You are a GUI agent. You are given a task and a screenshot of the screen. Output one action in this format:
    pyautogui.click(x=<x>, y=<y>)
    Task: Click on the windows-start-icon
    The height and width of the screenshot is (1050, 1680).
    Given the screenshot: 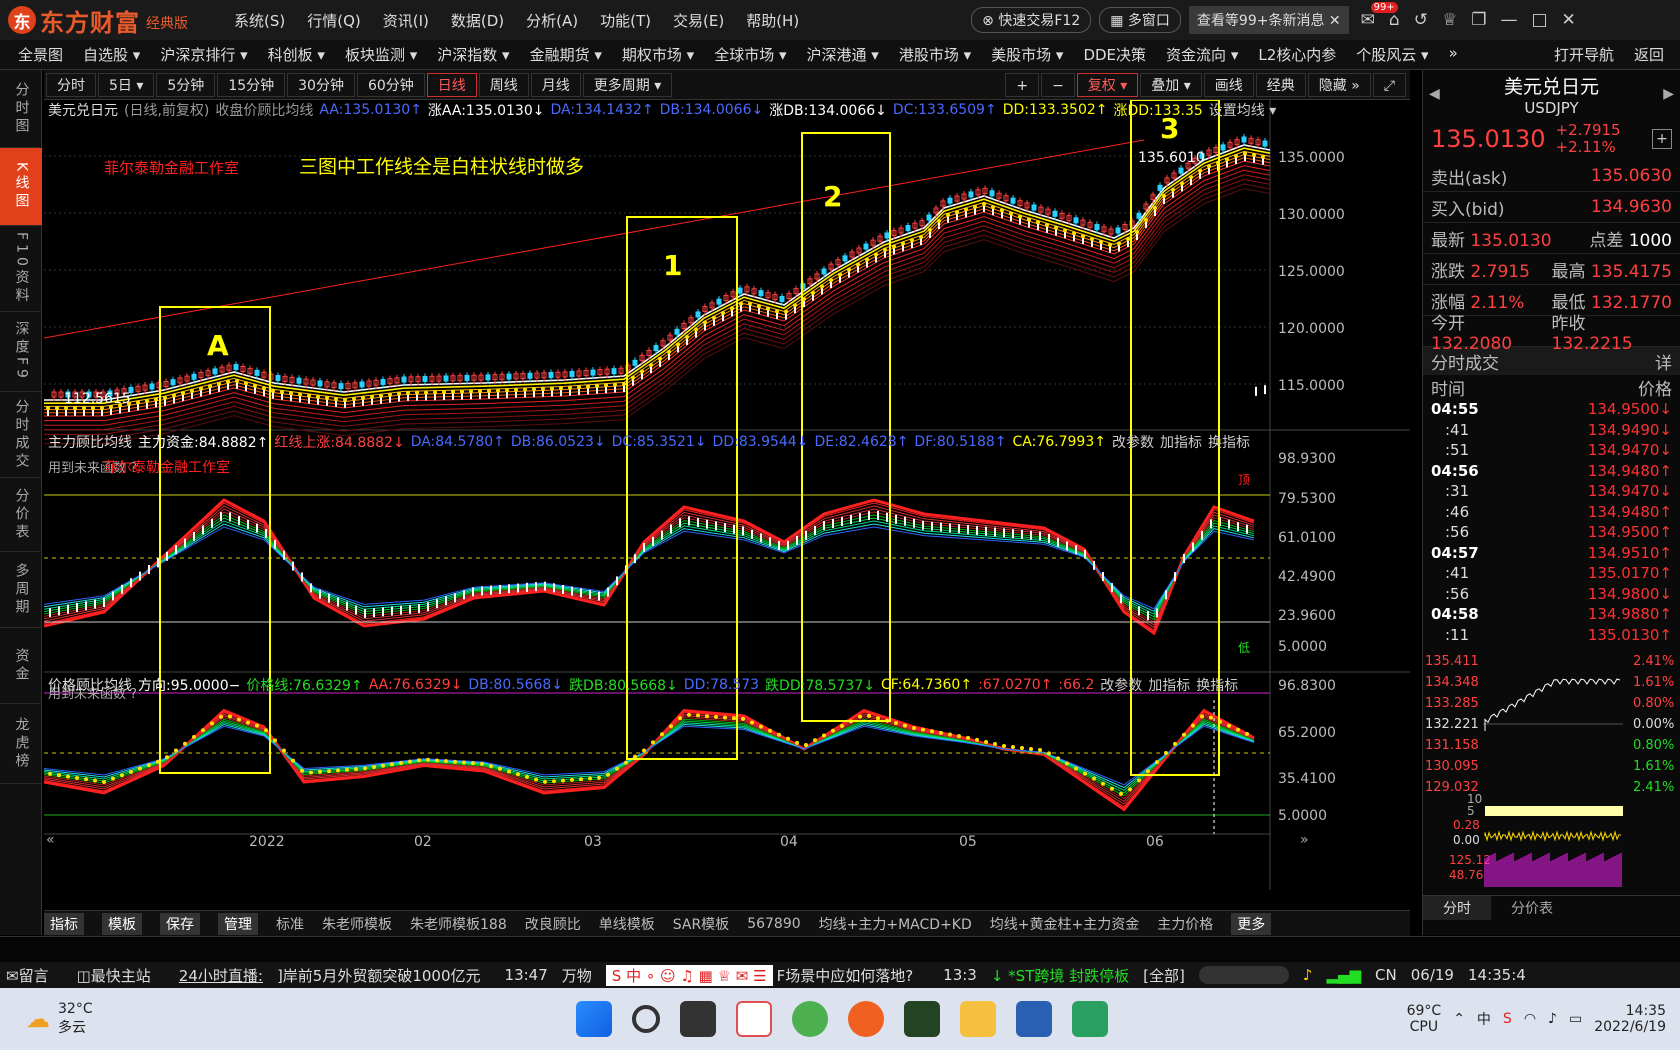 What is the action you would take?
    pyautogui.click(x=594, y=1019)
    